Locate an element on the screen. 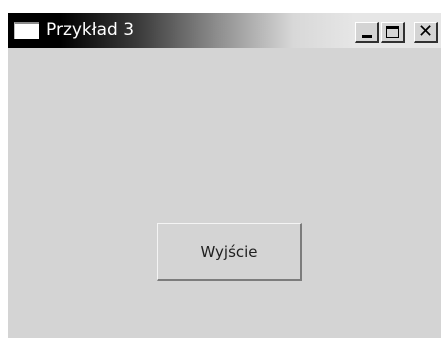 The height and width of the screenshot is (338, 441). window-icon is located at coordinates (26, 30).